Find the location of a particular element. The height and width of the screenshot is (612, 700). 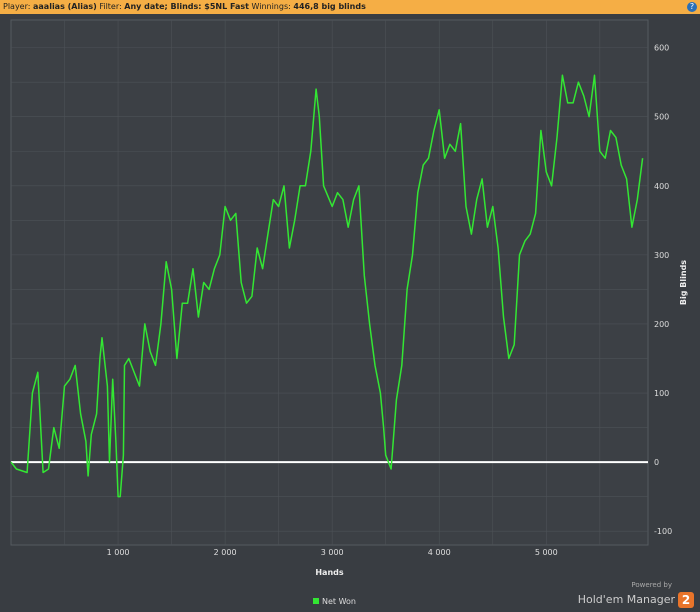

y-tick-label: -100 is located at coordinates (663, 531).